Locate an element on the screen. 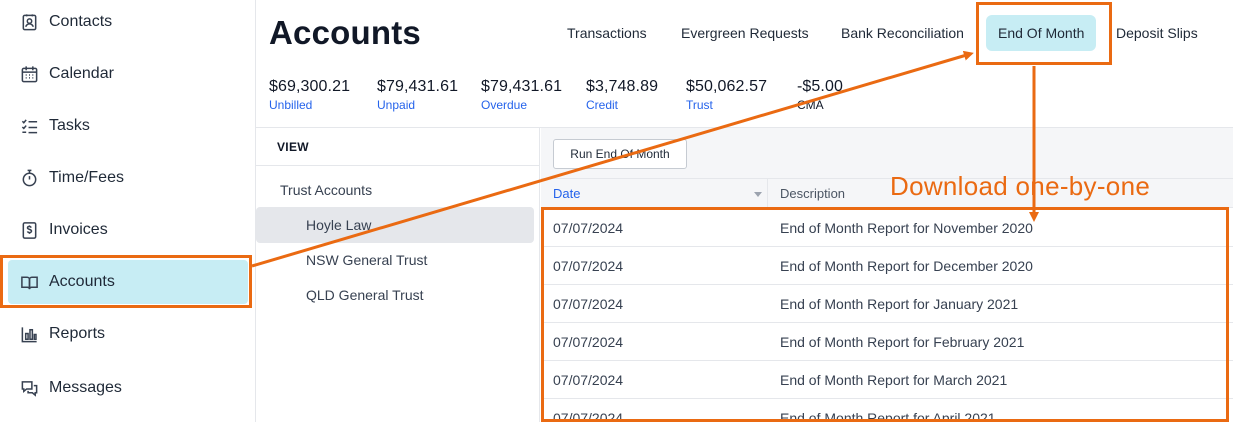 The height and width of the screenshot is (422, 1233). annotation-box-accounts is located at coordinates (126, 281).